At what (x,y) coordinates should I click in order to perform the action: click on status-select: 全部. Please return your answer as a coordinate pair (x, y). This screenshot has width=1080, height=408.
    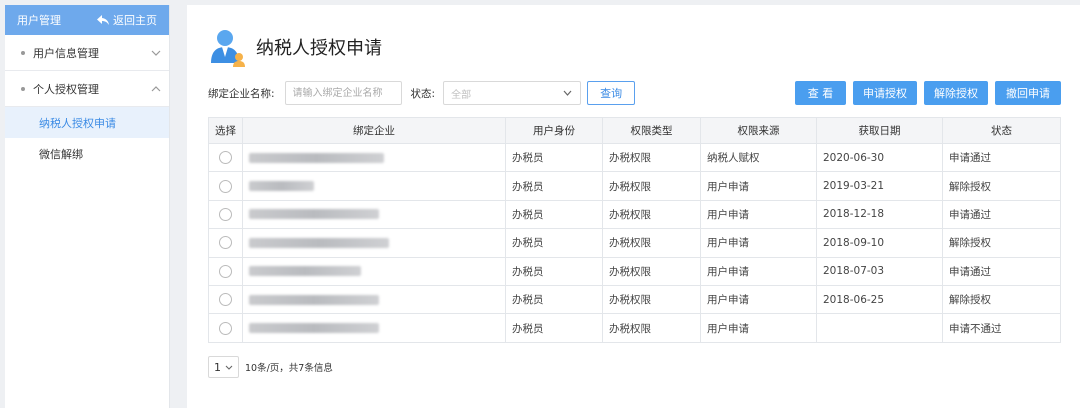
    Looking at the image, I should click on (512, 93).